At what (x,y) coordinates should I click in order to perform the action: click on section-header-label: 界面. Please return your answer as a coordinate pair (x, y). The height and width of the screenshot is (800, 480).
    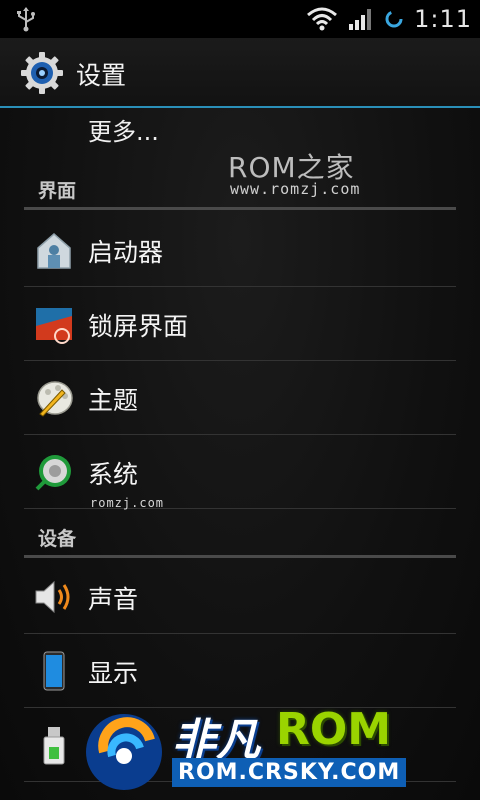
    Looking at the image, I should click on (57, 191).